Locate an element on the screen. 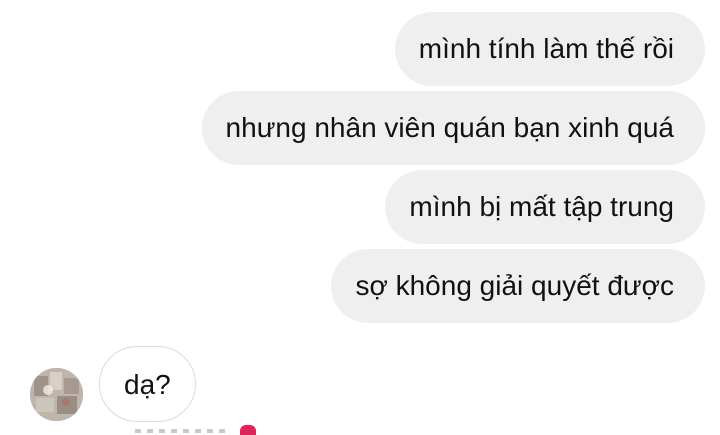  message-text: dạ? is located at coordinates (147, 384).